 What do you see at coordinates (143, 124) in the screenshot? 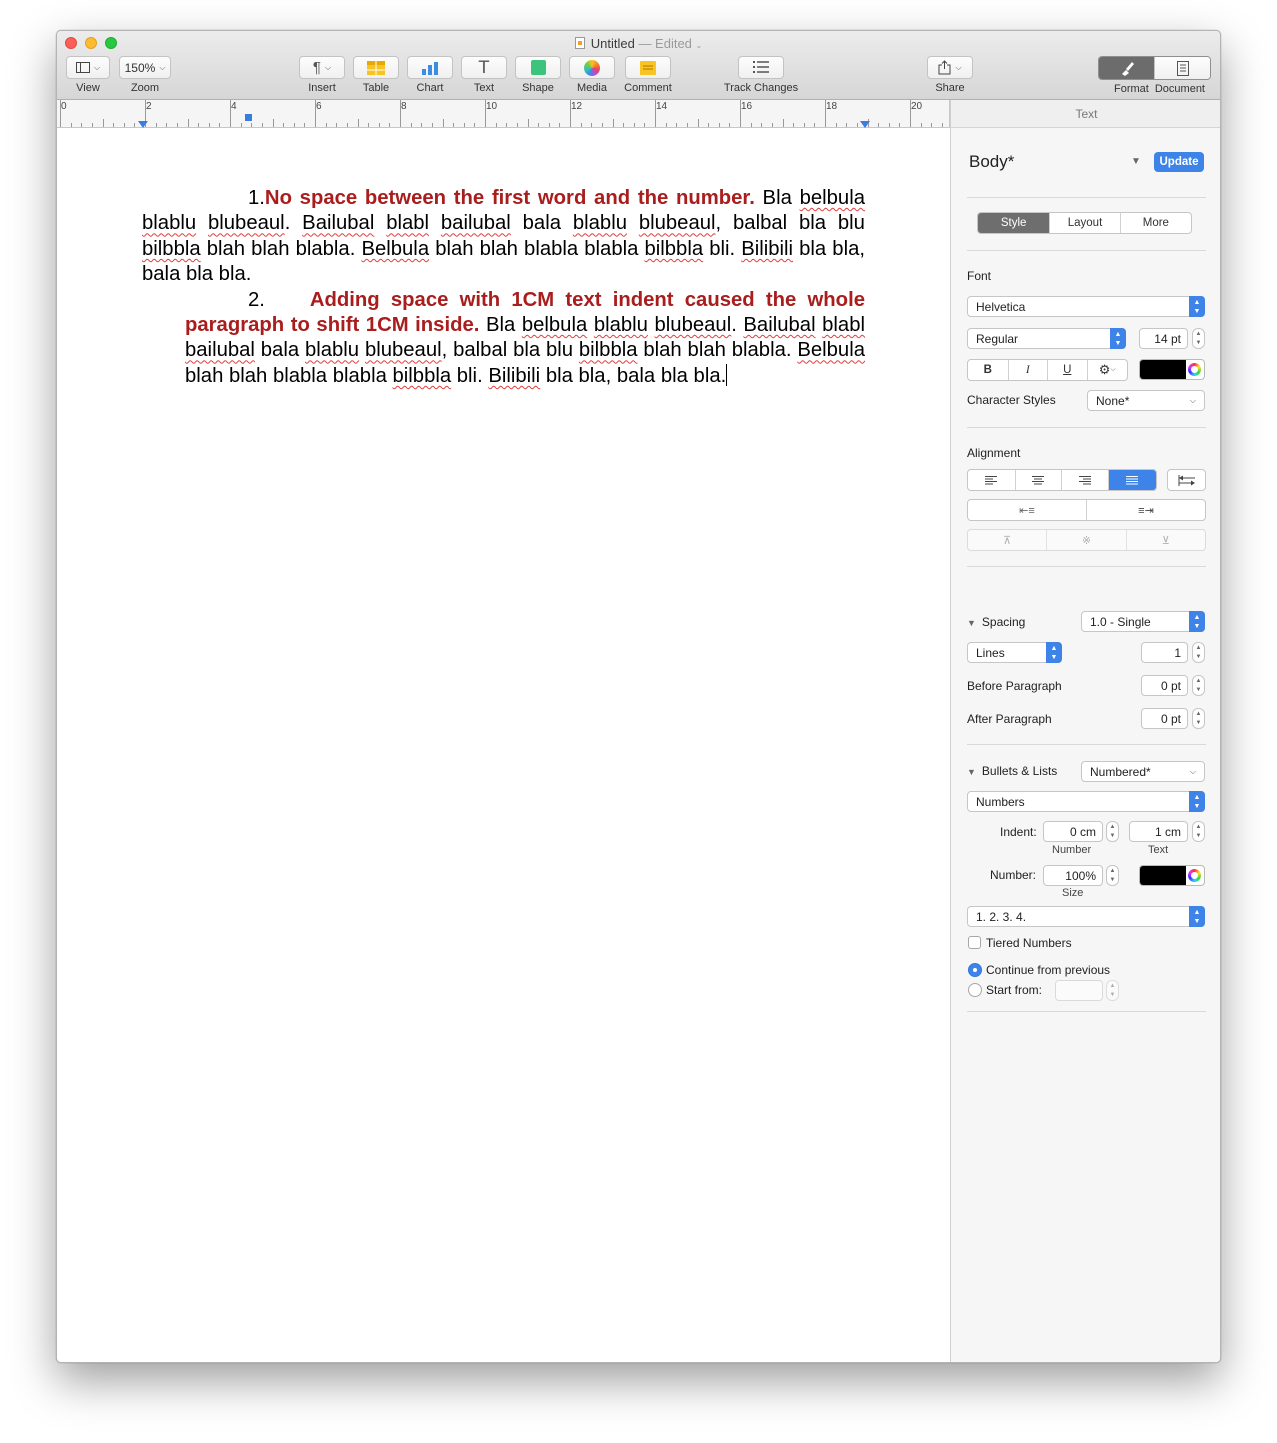
I see `left-indent-marker` at bounding box center [143, 124].